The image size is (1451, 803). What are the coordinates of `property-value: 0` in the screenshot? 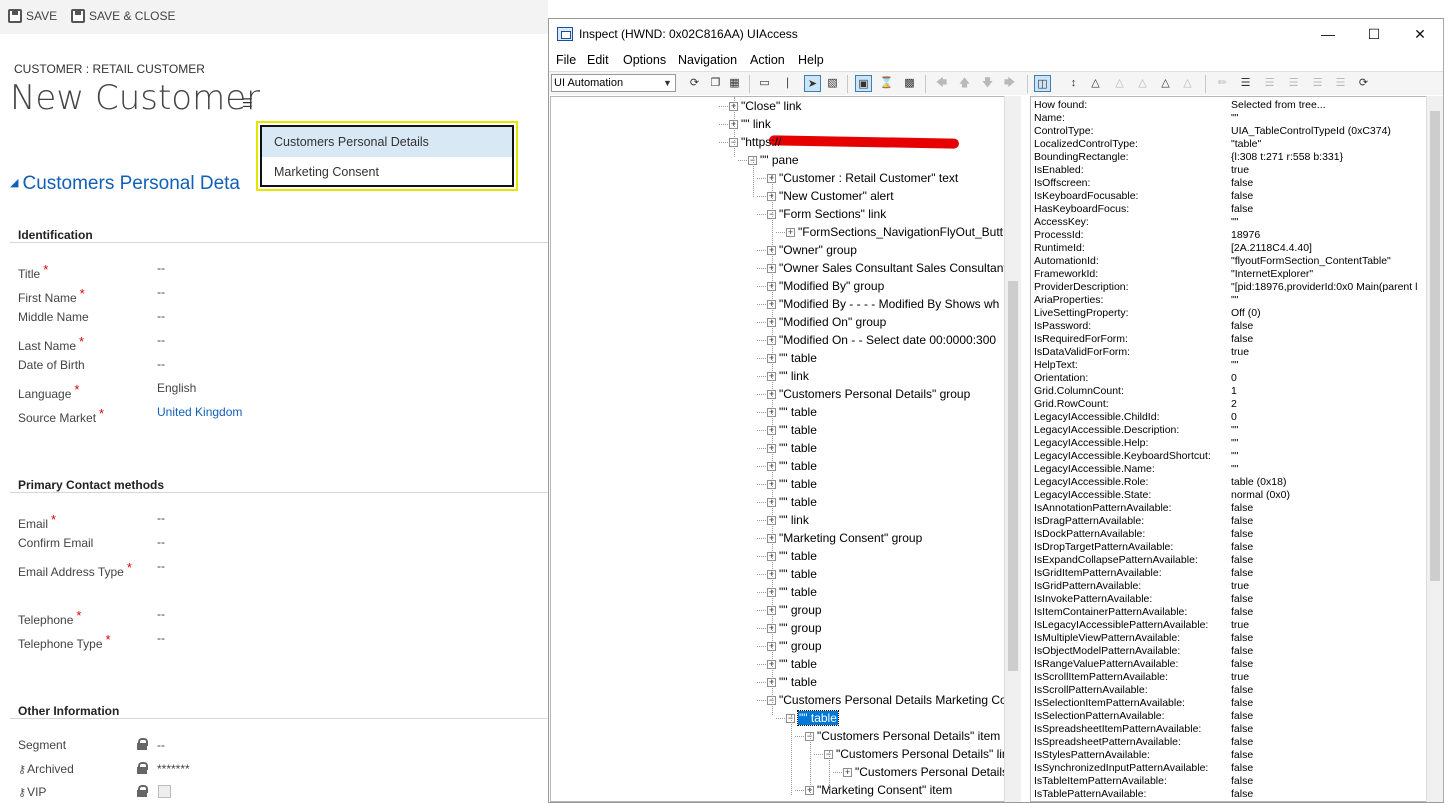 It's located at (1234, 417).